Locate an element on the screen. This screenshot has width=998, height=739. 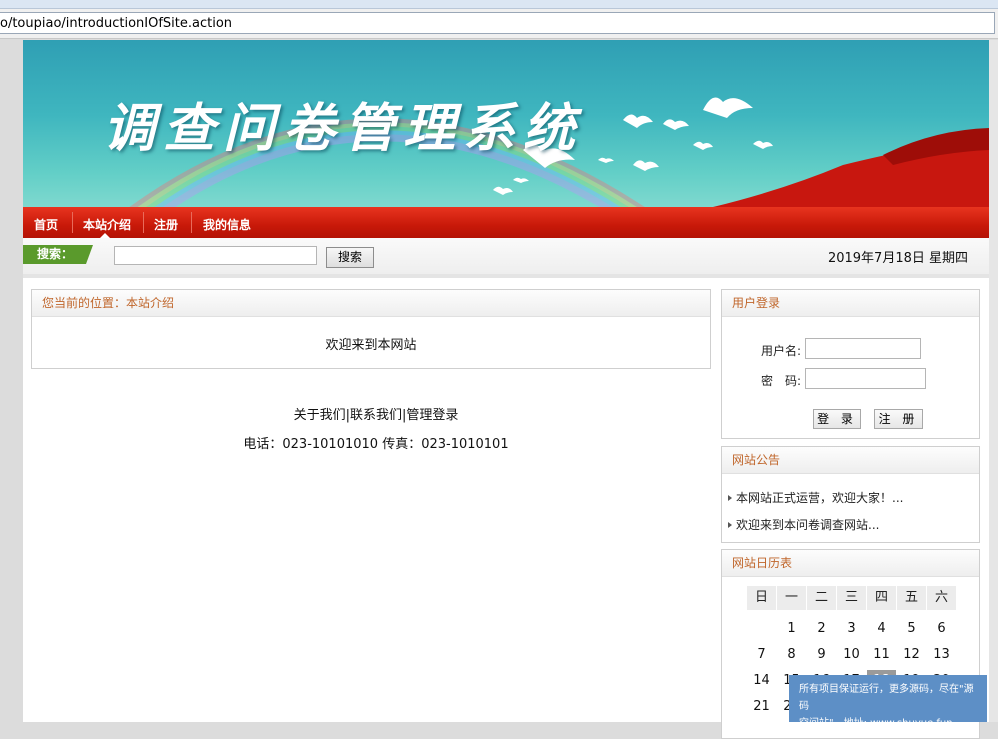
login-panel-title: 用户登录 is located at coordinates (850, 303).